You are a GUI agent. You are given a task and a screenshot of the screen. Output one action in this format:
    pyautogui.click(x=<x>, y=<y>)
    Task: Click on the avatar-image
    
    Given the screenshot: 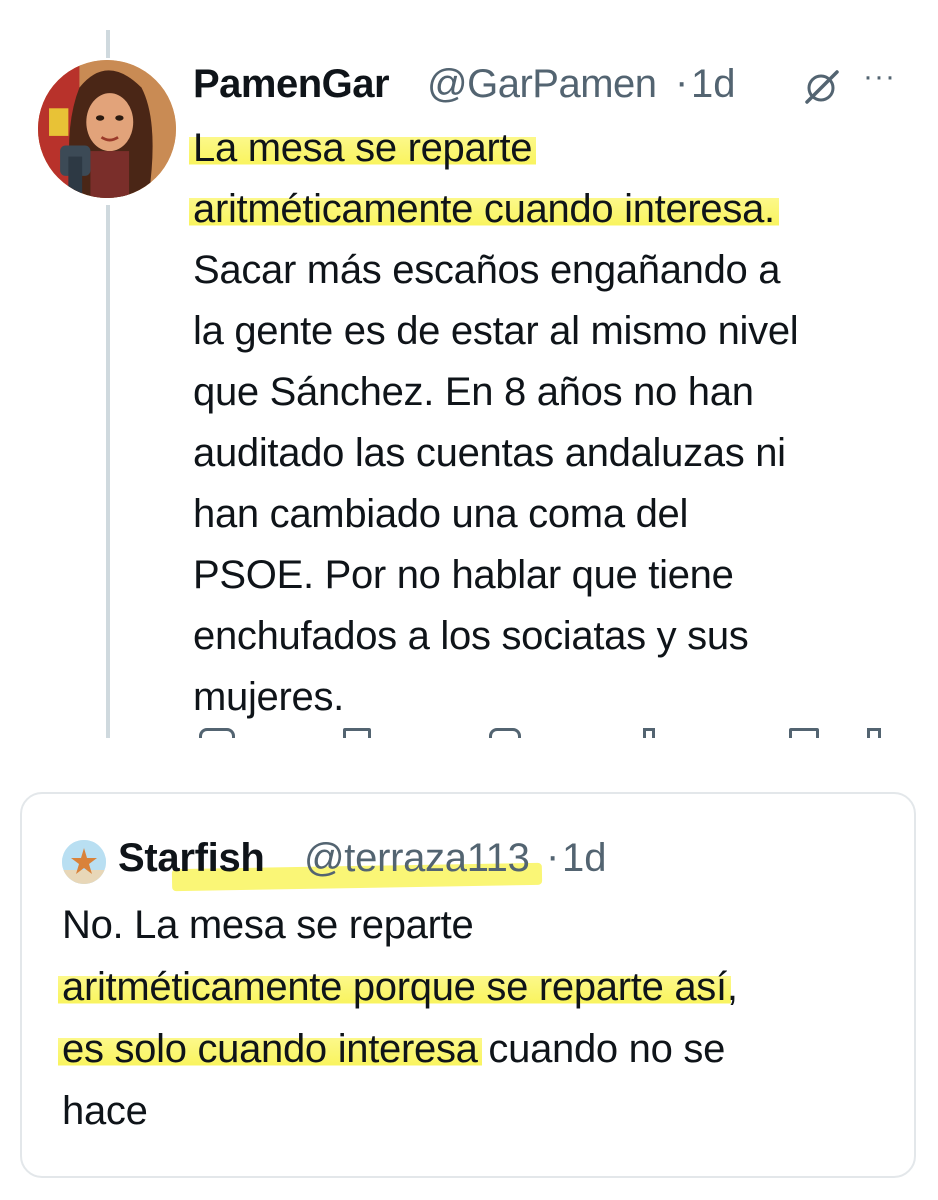 What is the action you would take?
    pyautogui.click(x=107, y=129)
    